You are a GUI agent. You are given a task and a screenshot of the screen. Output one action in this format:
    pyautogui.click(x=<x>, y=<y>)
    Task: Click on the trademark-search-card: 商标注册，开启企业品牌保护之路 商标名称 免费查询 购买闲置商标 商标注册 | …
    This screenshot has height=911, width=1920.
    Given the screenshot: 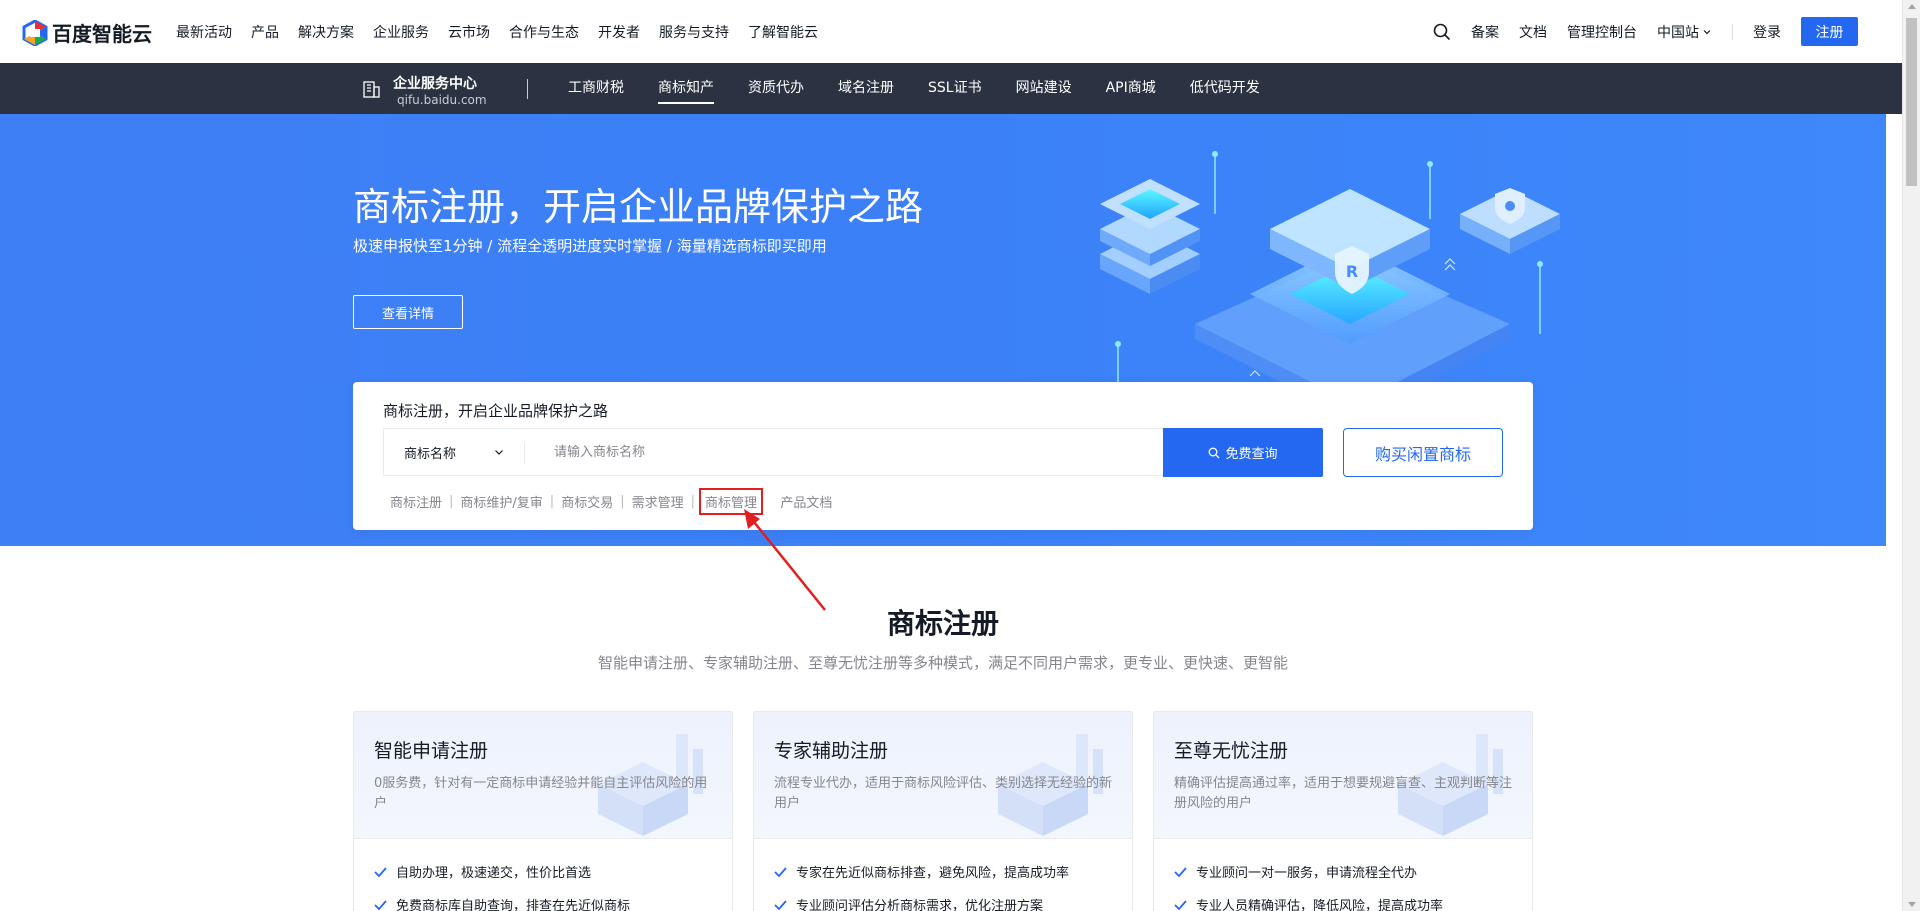 What is the action you would take?
    pyautogui.click(x=943, y=456)
    